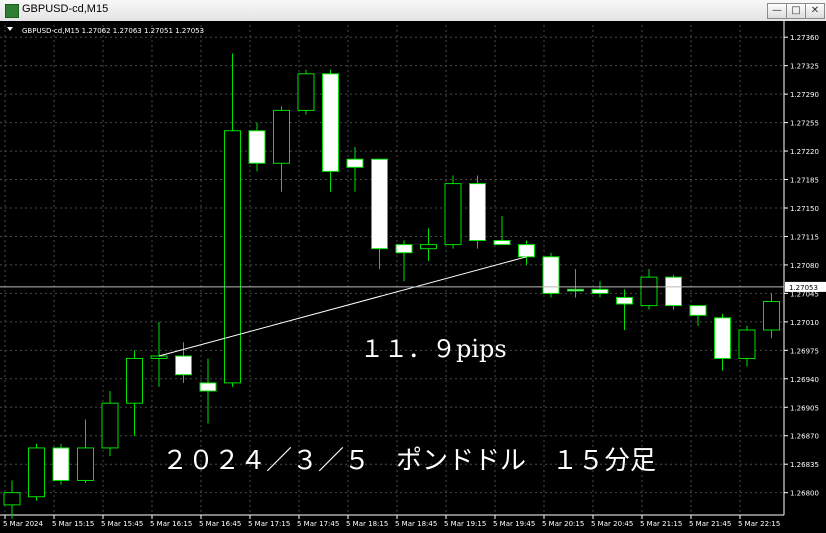  Describe the element at coordinates (73, 524) in the screenshot. I see `x-tick-label: 5 Mar 15:15` at that location.